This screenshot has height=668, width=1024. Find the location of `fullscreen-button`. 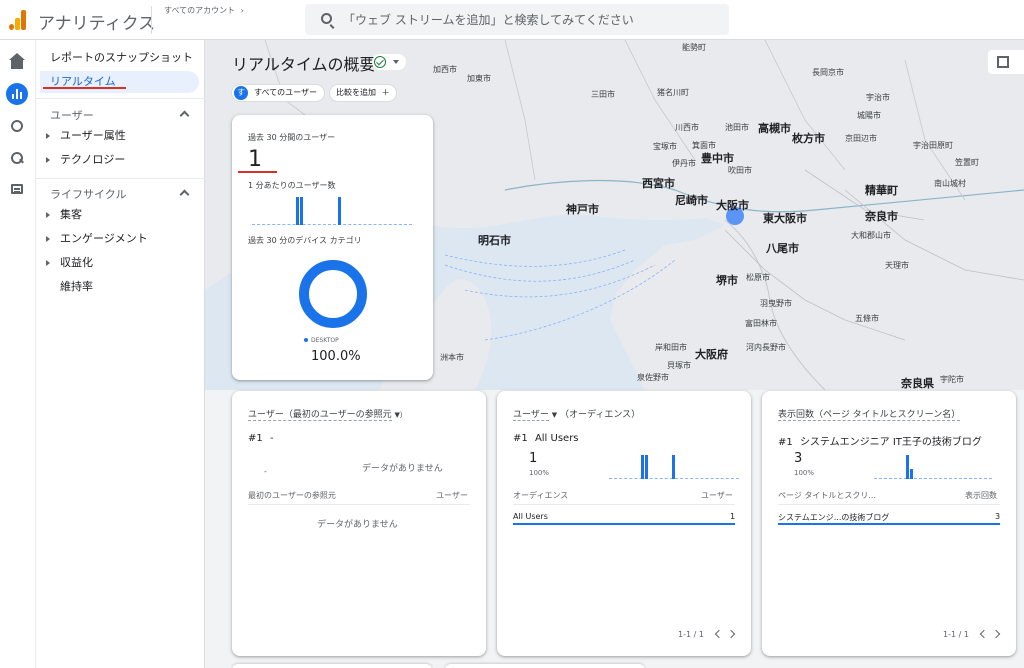

fullscreen-button is located at coordinates (1006, 62).